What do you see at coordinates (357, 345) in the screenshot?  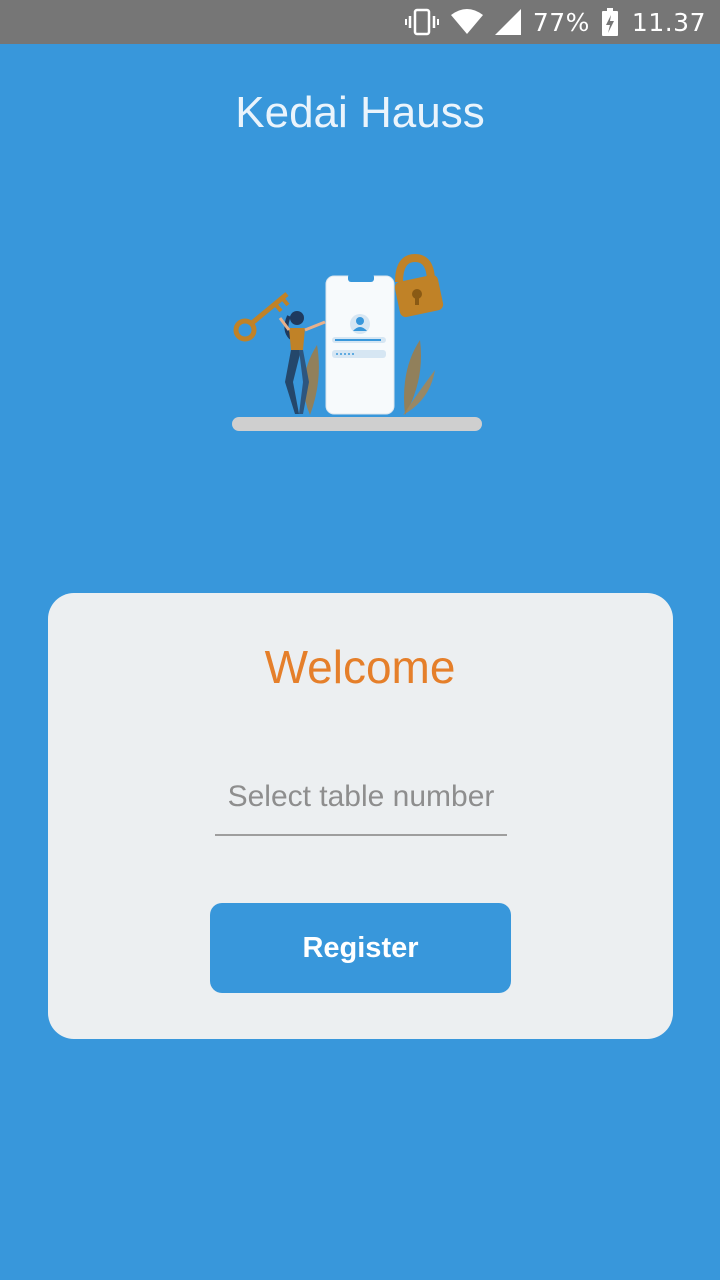 I see `login-security-illustration` at bounding box center [357, 345].